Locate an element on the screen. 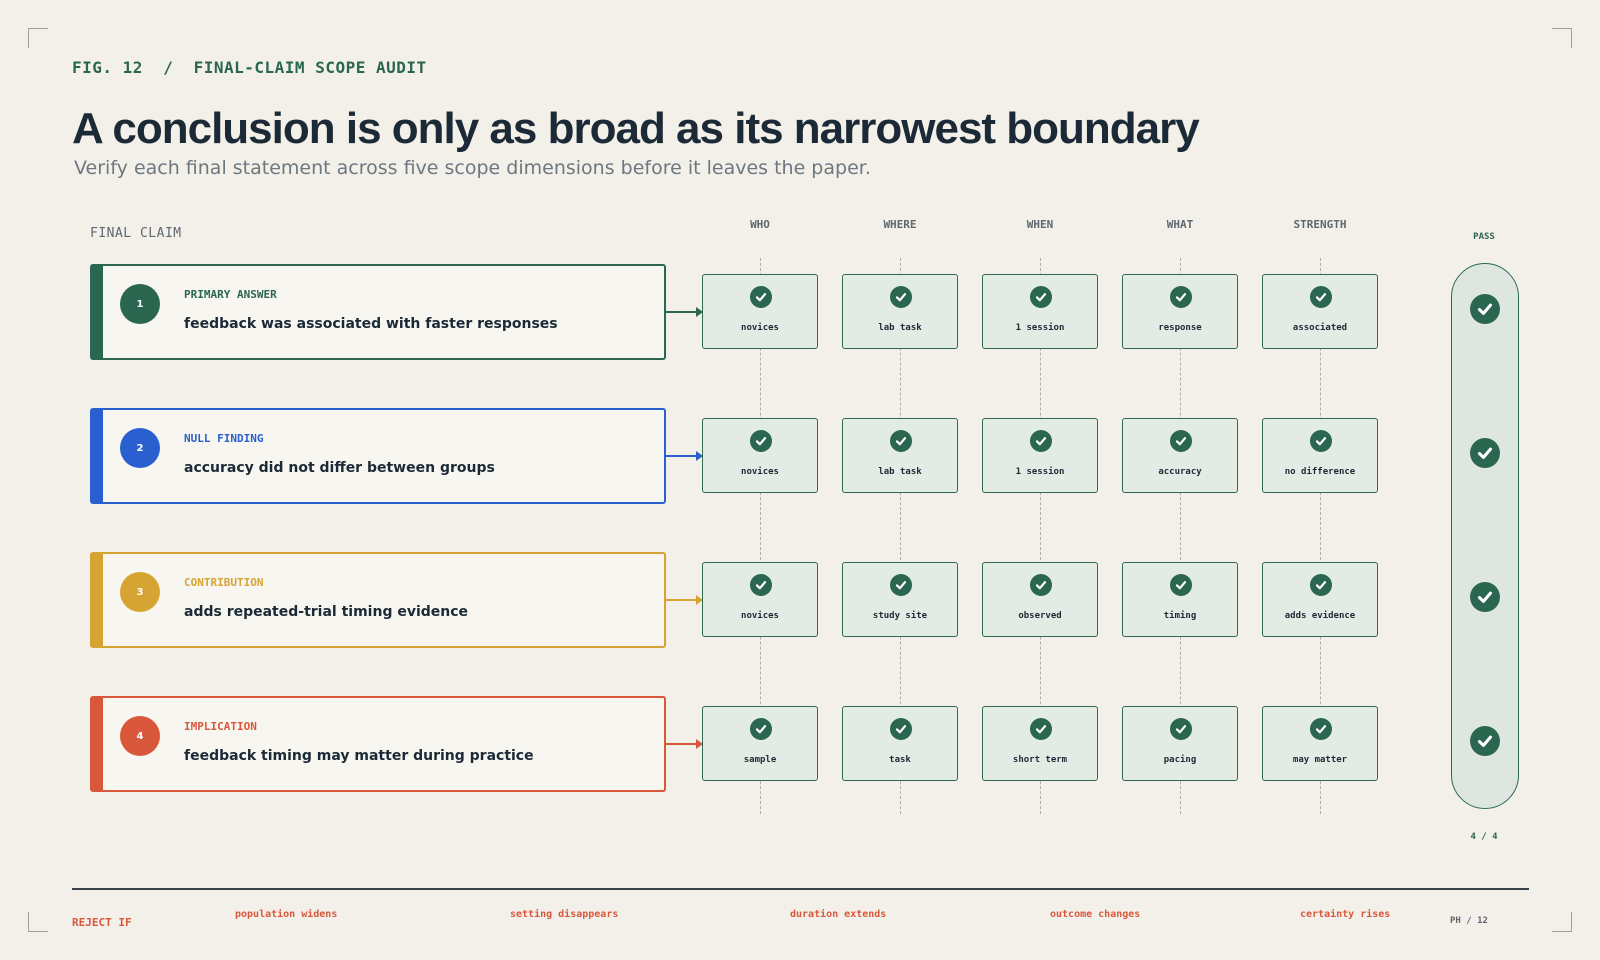 The image size is (1600, 960). reject-condition: setting disappears is located at coordinates (564, 914).